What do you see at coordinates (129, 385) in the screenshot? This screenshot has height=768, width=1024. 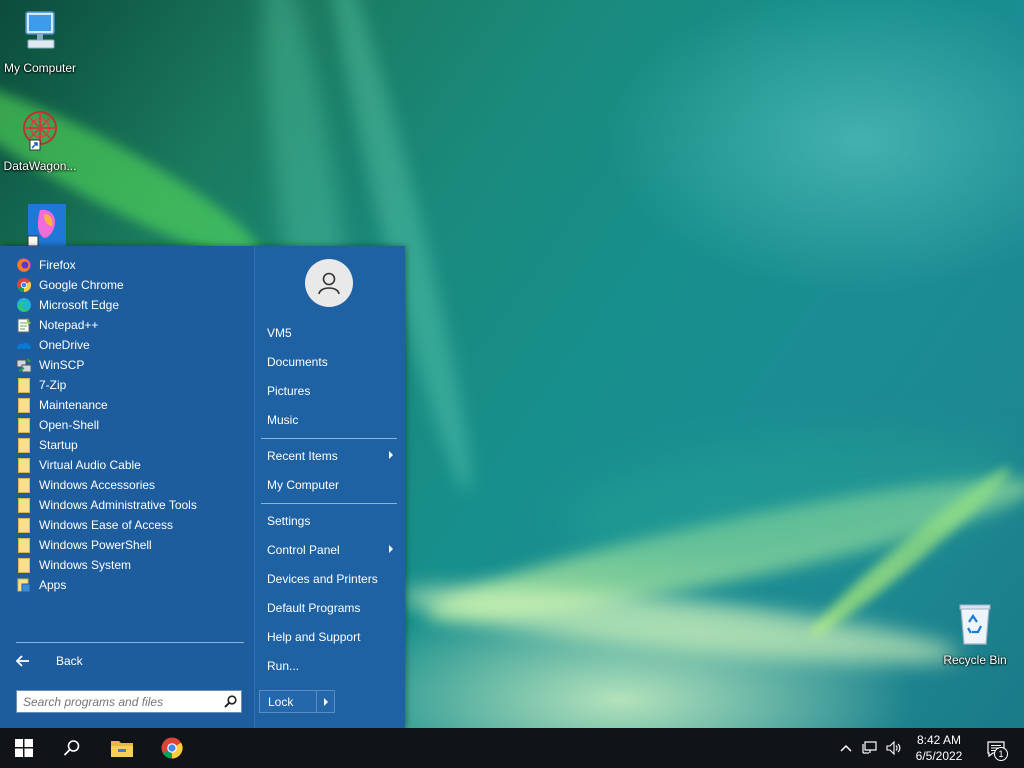 I see `program-folder-7-zip: 7-Zip` at bounding box center [129, 385].